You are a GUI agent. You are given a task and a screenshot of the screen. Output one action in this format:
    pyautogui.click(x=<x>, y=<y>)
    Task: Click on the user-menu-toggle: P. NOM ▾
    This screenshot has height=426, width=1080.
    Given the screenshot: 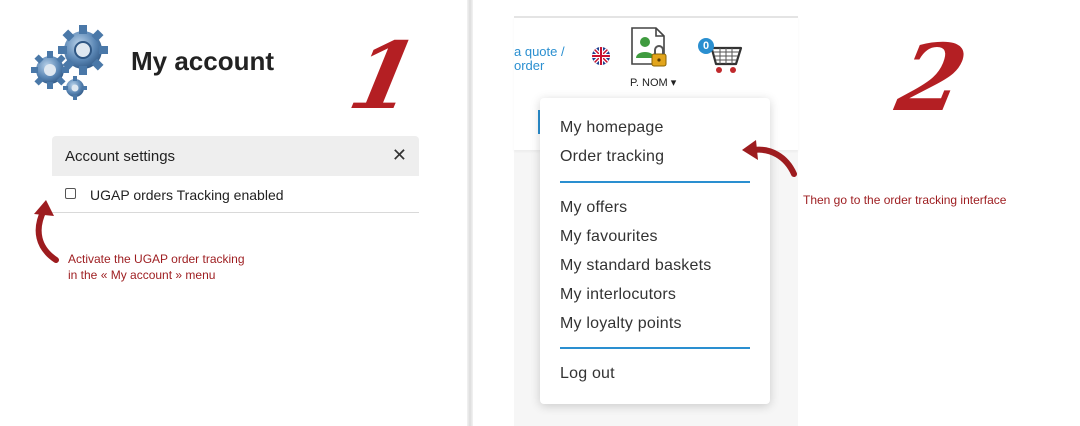 What is the action you would take?
    pyautogui.click(x=653, y=82)
    